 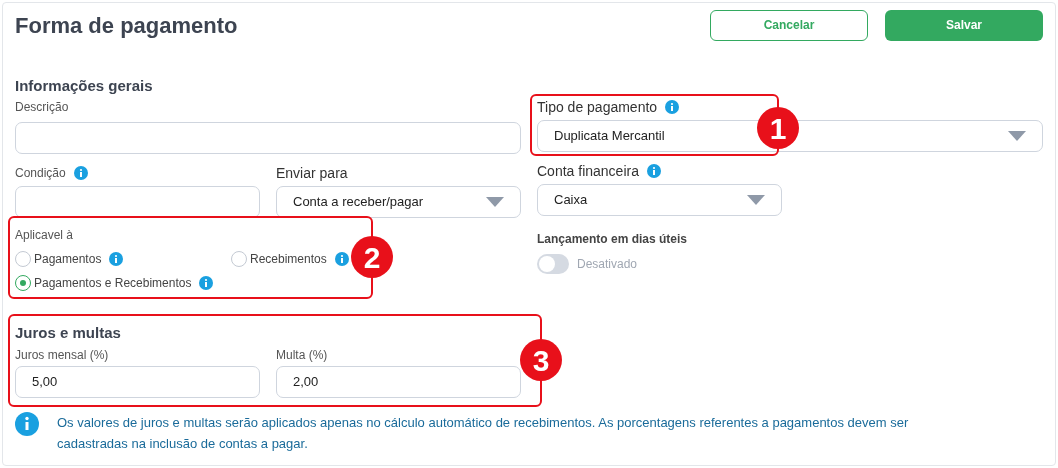 I want to click on field-label: Descrição, so click(x=42, y=107).